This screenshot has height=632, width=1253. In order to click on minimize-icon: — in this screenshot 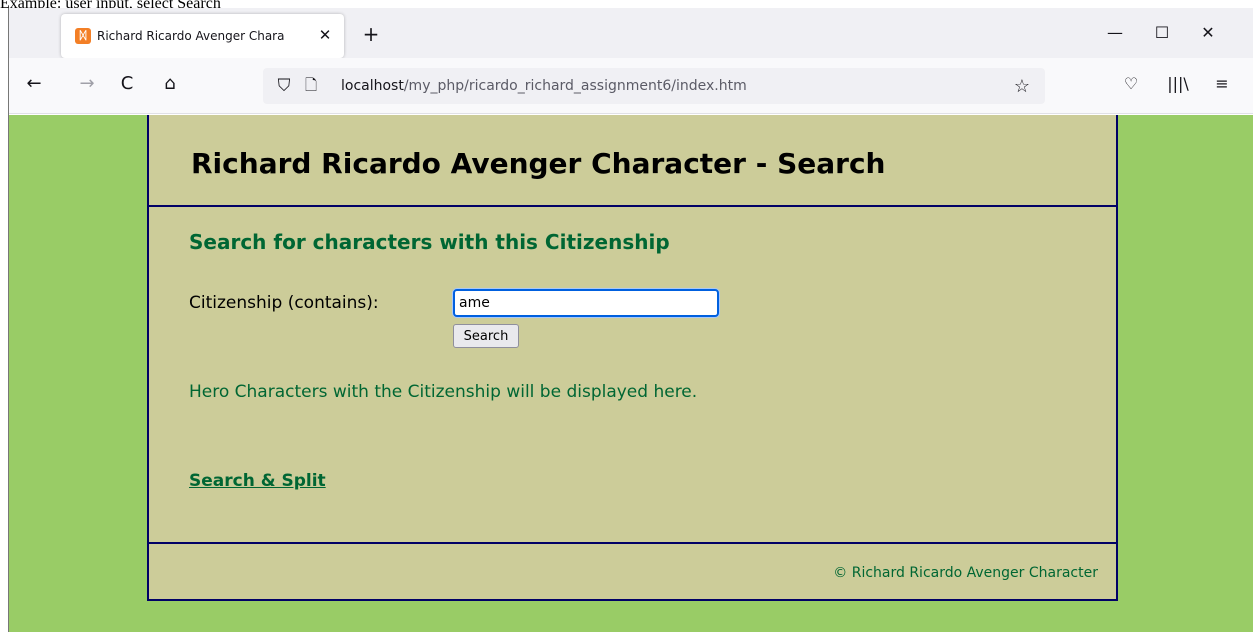, I will do `click(1115, 33)`.